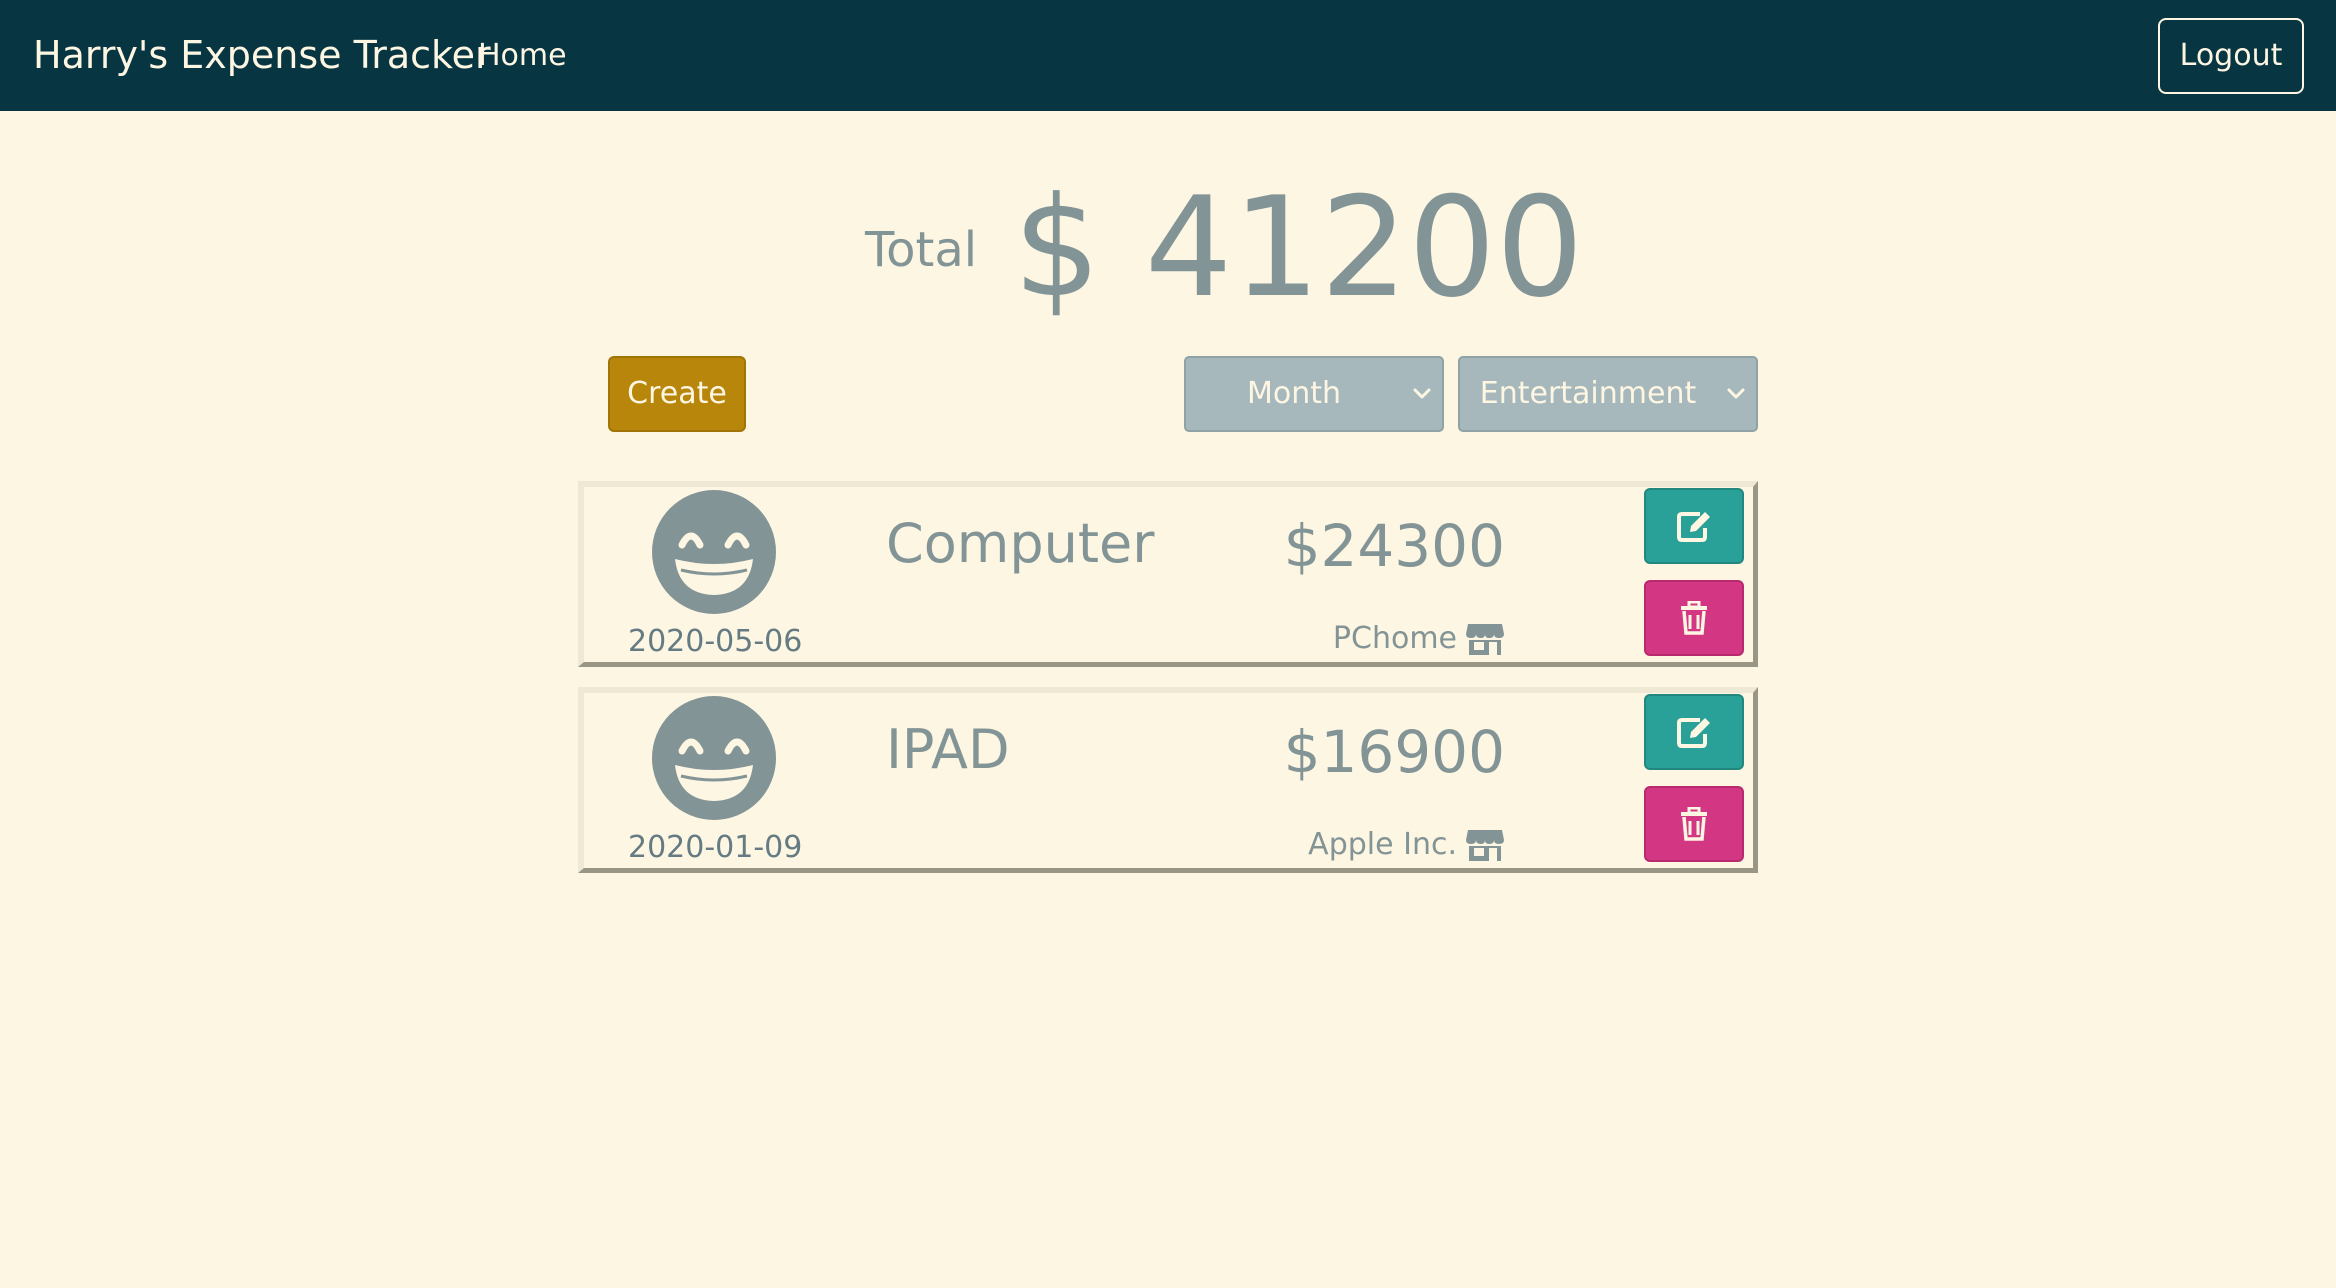  What do you see at coordinates (677, 394) in the screenshot?
I see `create-button: Create` at bounding box center [677, 394].